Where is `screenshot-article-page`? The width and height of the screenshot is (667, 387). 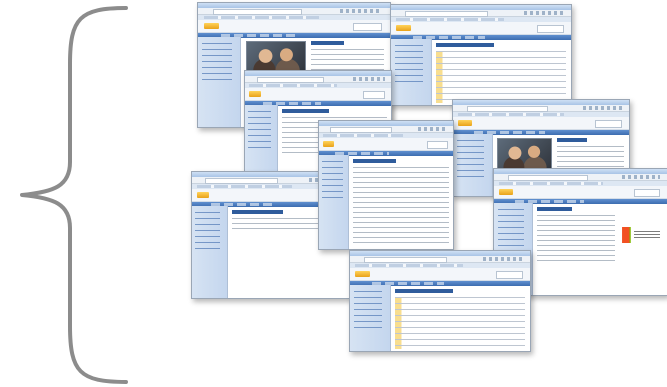 screenshot-article-page is located at coordinates (386, 185).